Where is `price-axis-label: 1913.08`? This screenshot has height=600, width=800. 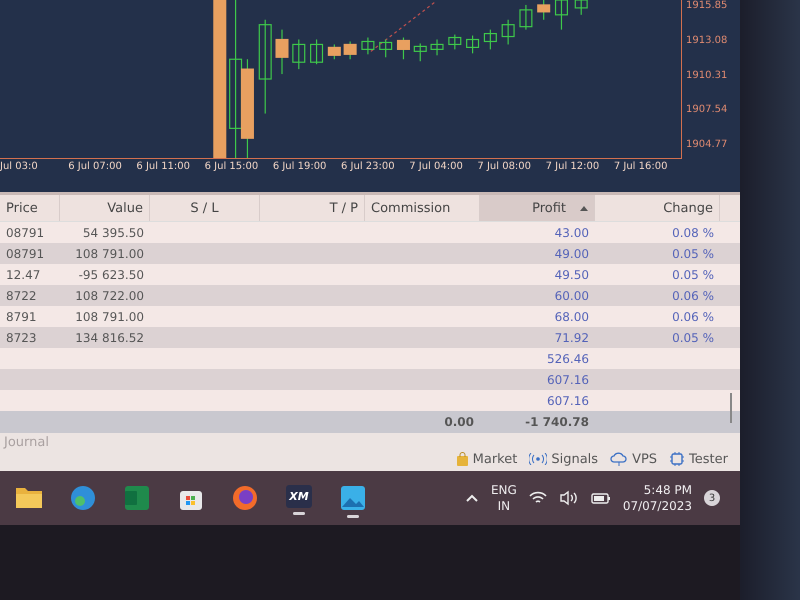
price-axis-label: 1913.08 is located at coordinates (706, 40).